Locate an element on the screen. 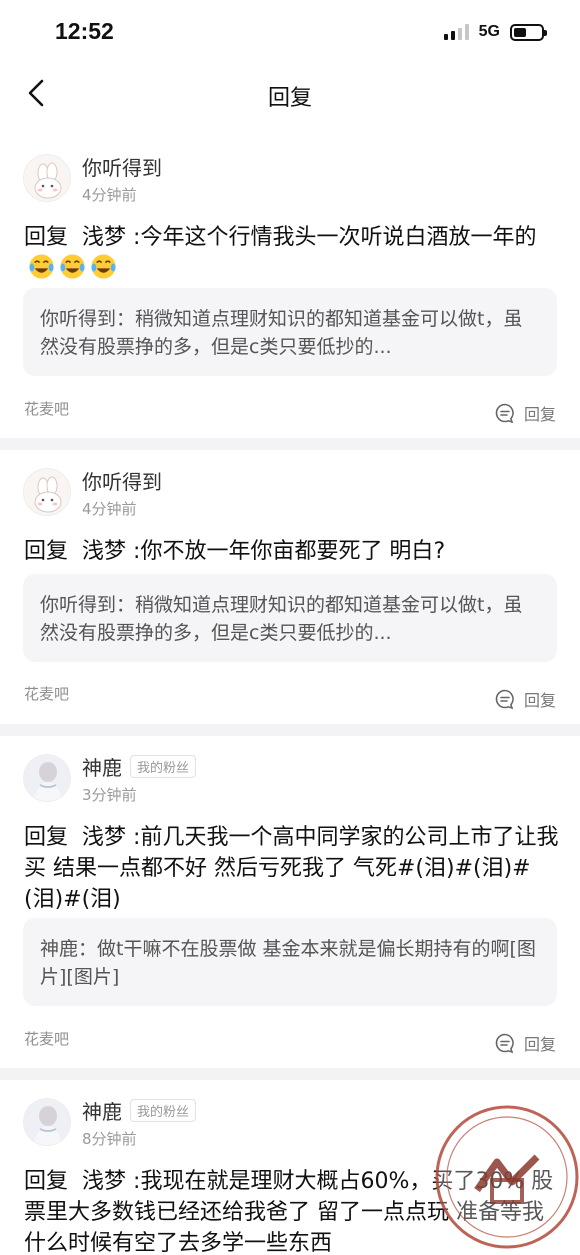 This screenshot has height=1255, width=580. seal-logo-icon is located at coordinates (507, 1177).